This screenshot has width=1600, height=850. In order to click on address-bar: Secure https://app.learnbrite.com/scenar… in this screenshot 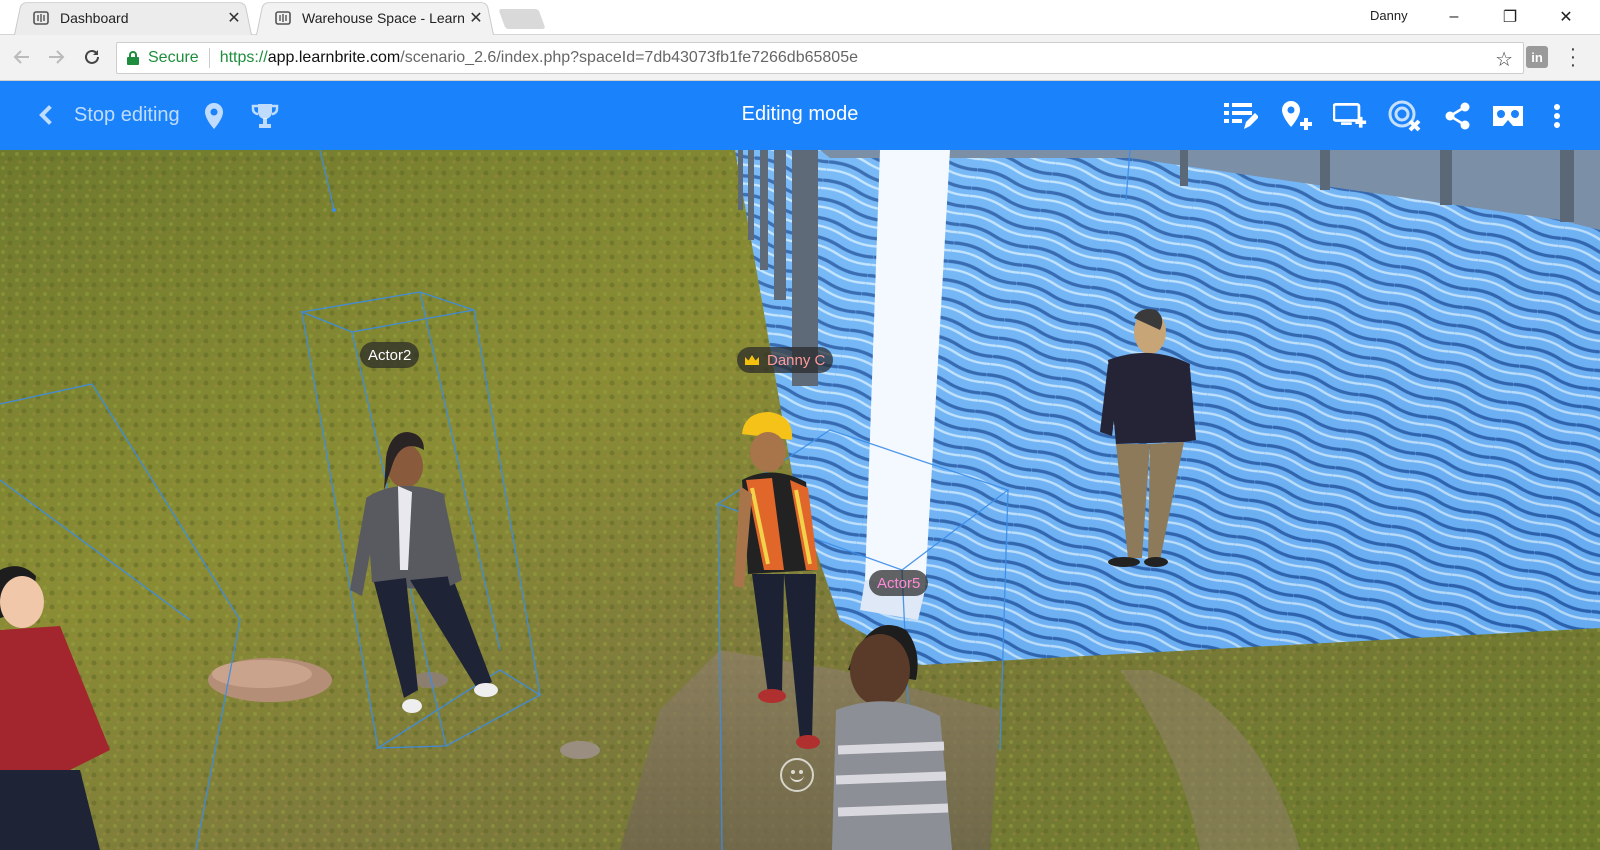, I will do `click(820, 58)`.